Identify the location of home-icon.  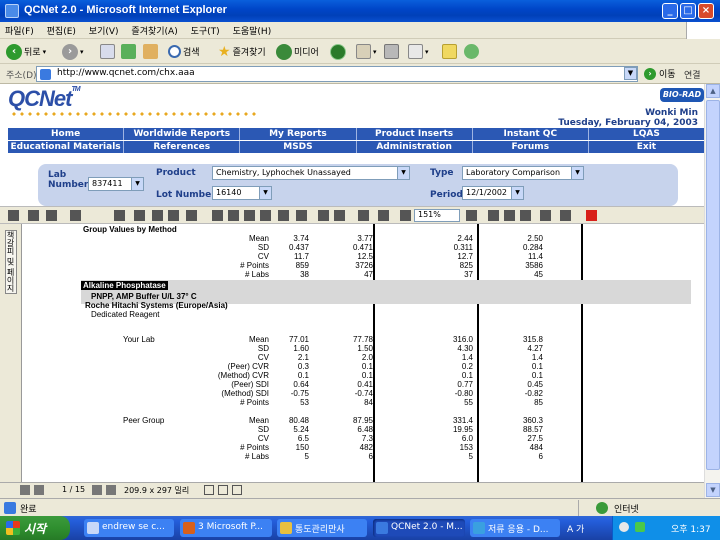
(150, 51).